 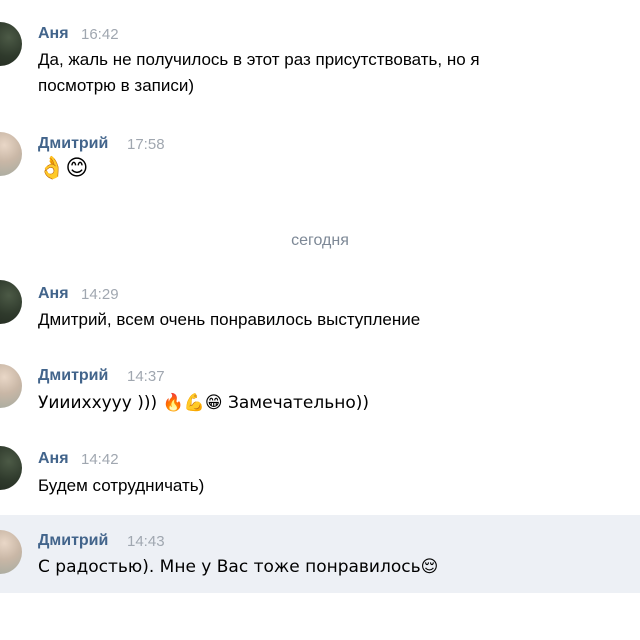 What do you see at coordinates (100, 459) in the screenshot?
I see `message-time: 14:42` at bounding box center [100, 459].